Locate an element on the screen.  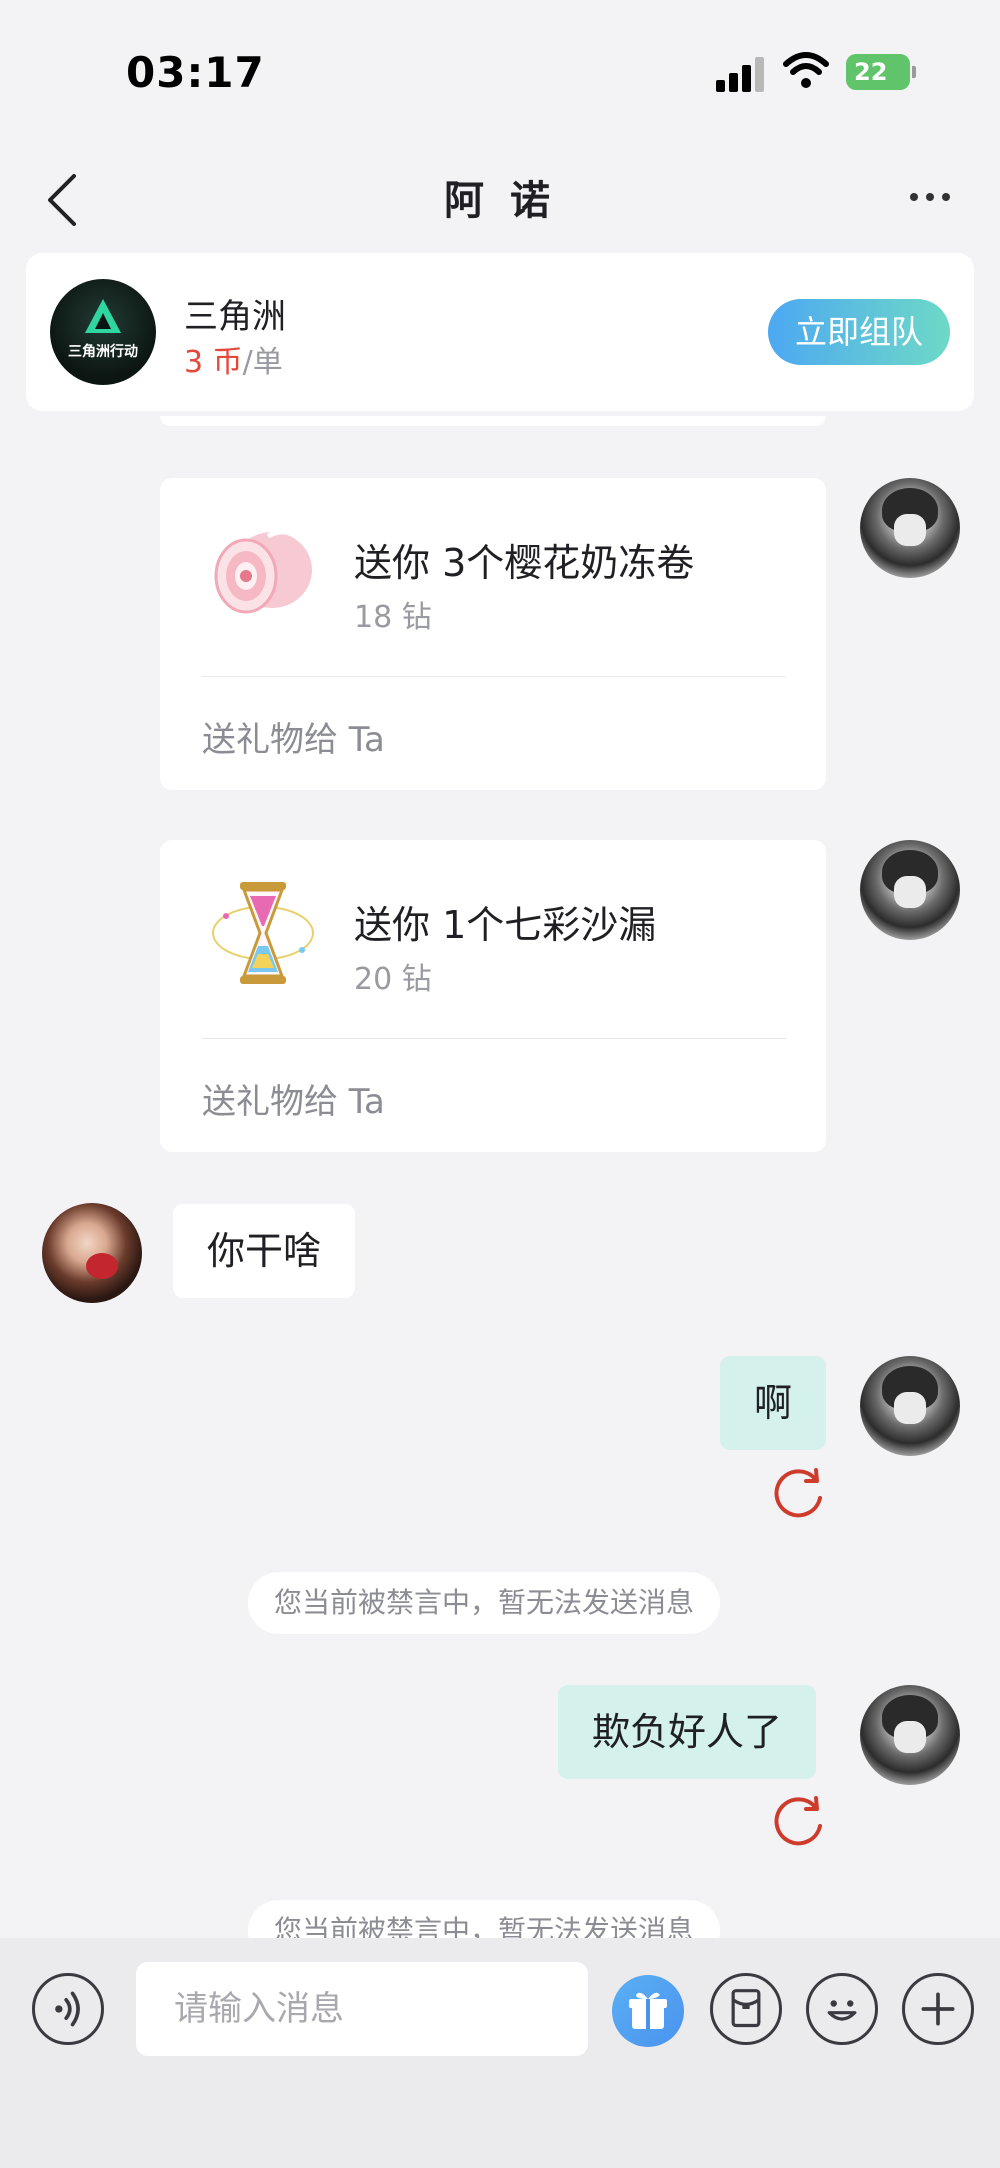
game-logo: 三角洲行动 is located at coordinates (103, 332).